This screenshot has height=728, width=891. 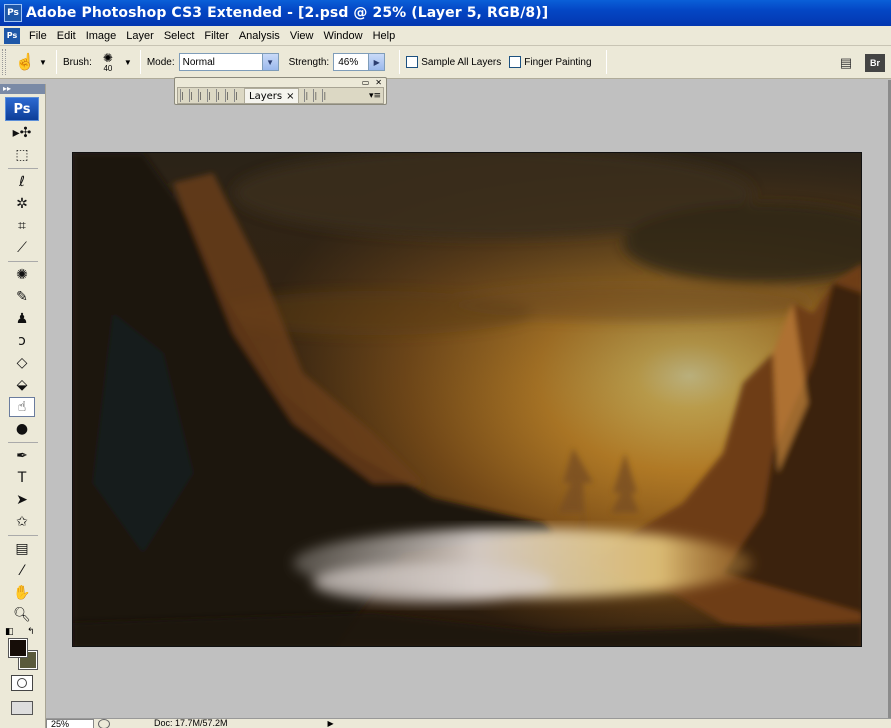 What do you see at coordinates (22, 500) in the screenshot?
I see `path-selection-tool: ➤` at bounding box center [22, 500].